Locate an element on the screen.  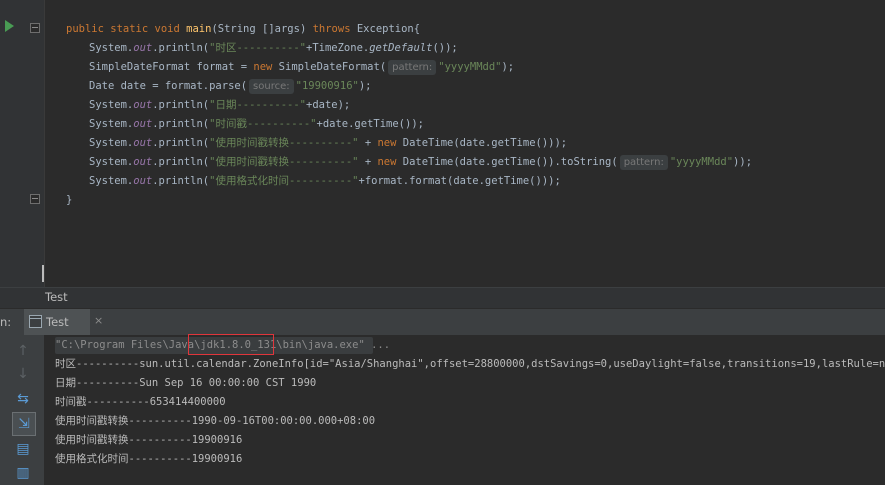
close-icon: × is located at coordinates (98, 320).